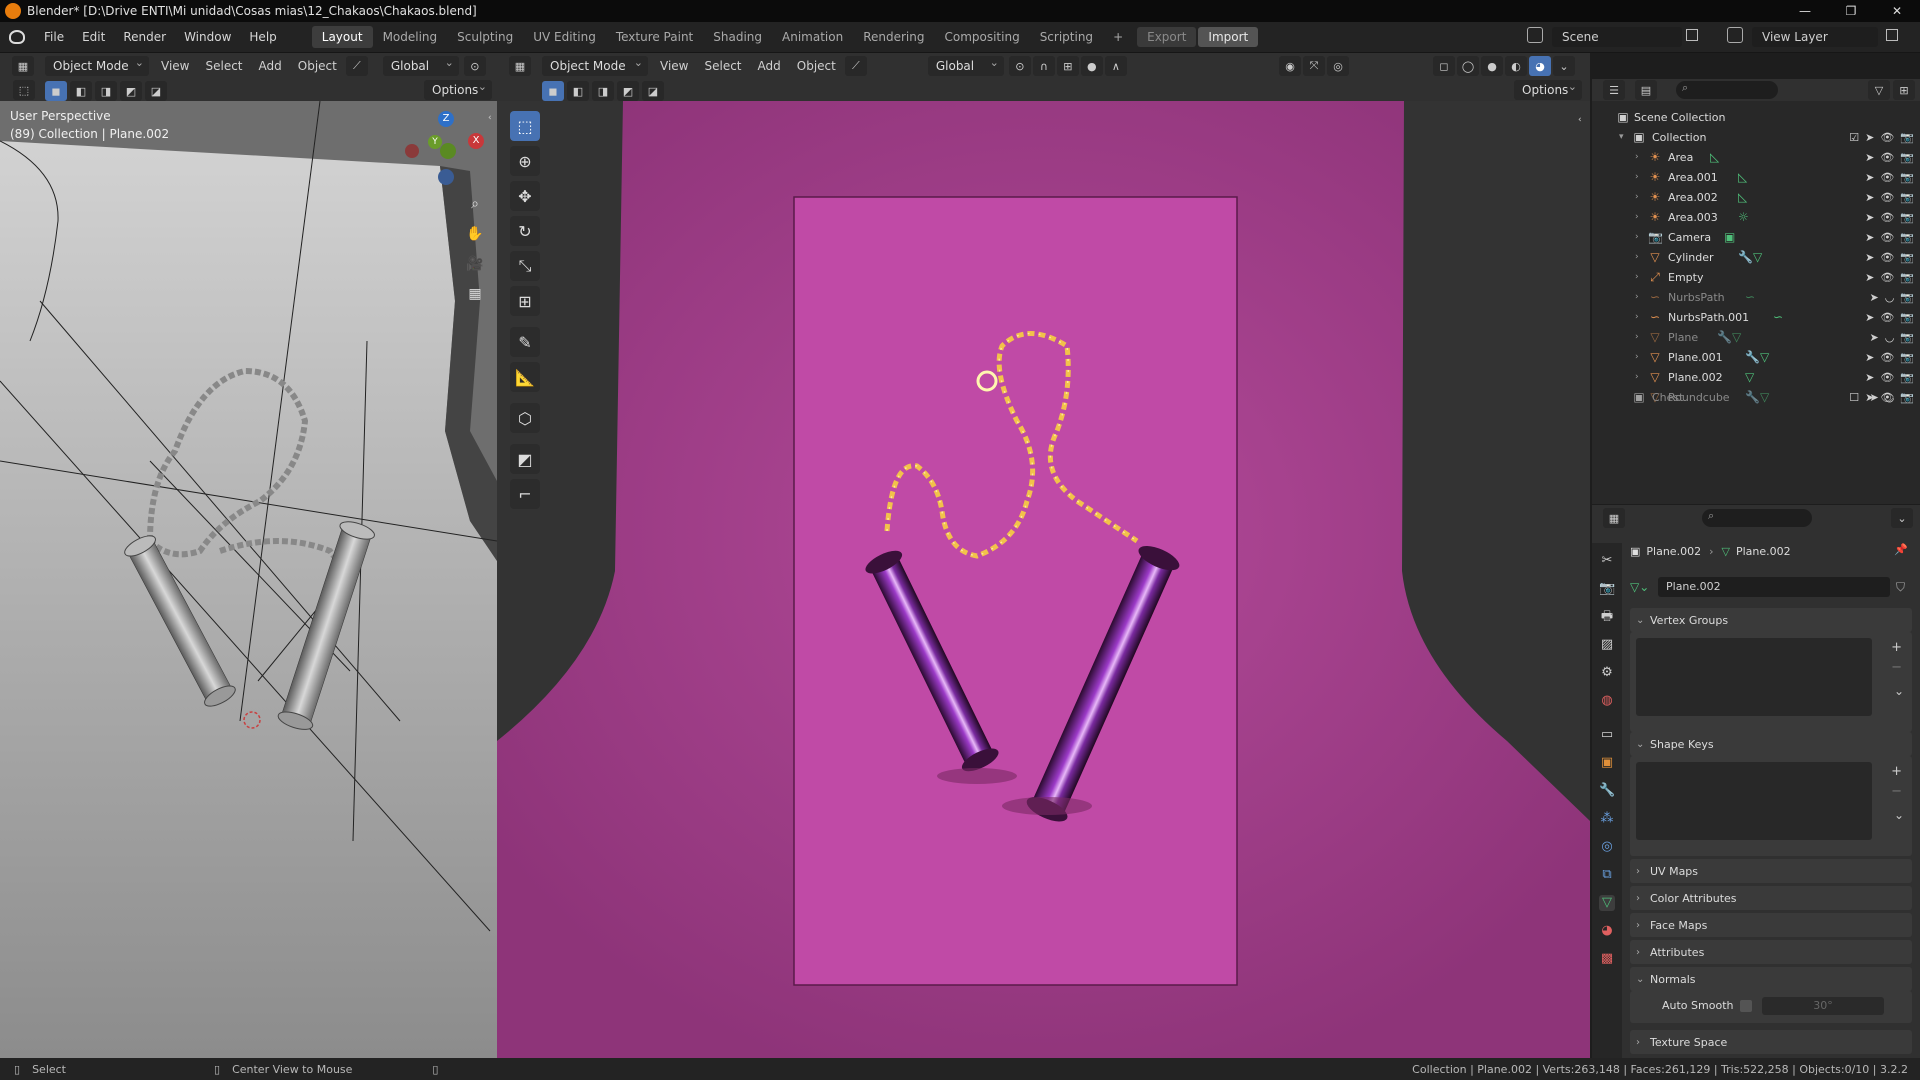 This screenshot has height=1080, width=1920. Describe the element at coordinates (1756, 397) in the screenshot. I see `chest-collection-row: ▣ Chest ☐ ➤ 👁 📷` at that location.